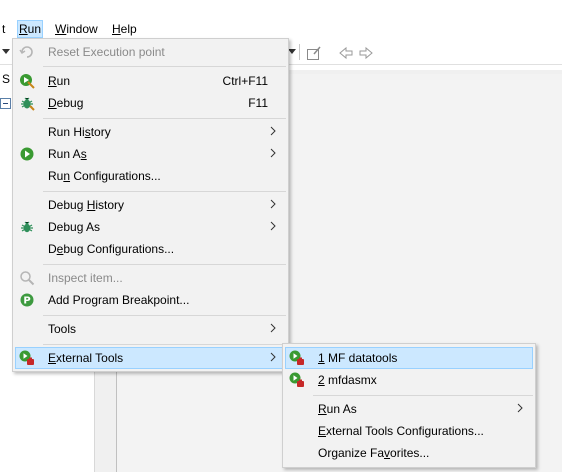 The height and width of the screenshot is (472, 562). Describe the element at coordinates (61, 29) in the screenshot. I see `mnemonic: W` at that location.